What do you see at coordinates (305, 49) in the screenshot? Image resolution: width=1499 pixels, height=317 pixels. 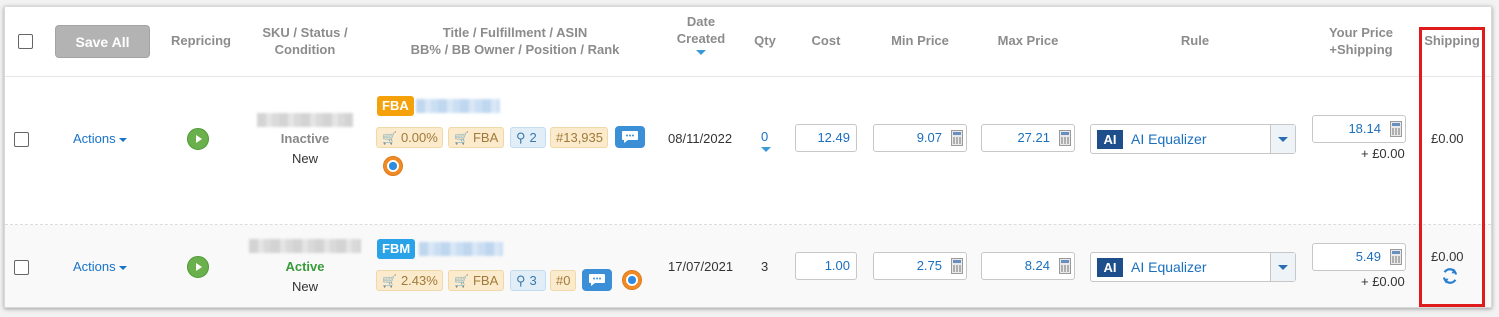 I see `header-sku-line2: Condition` at bounding box center [305, 49].